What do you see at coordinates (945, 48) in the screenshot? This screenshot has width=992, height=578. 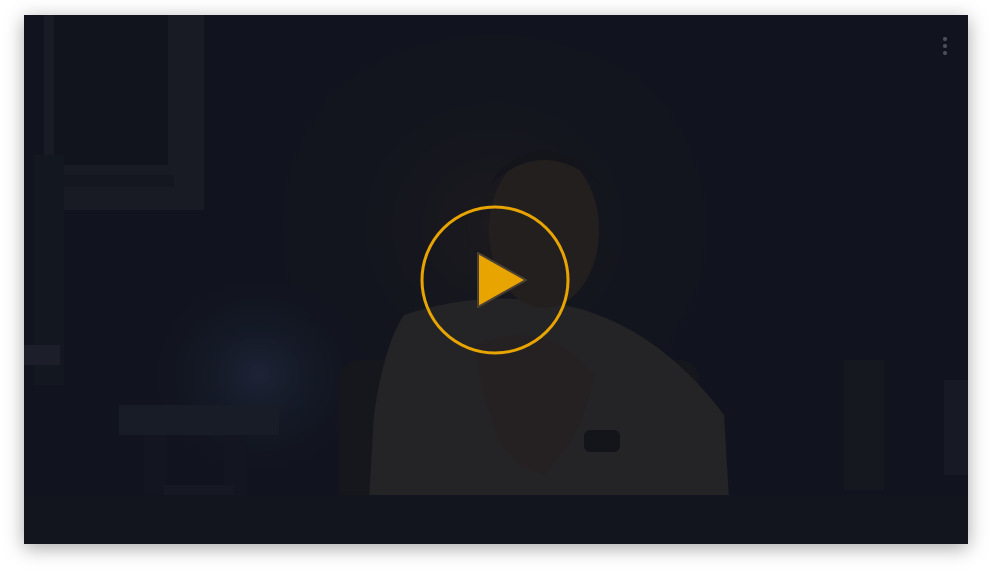 I see `more-vertical-icon` at bounding box center [945, 48].